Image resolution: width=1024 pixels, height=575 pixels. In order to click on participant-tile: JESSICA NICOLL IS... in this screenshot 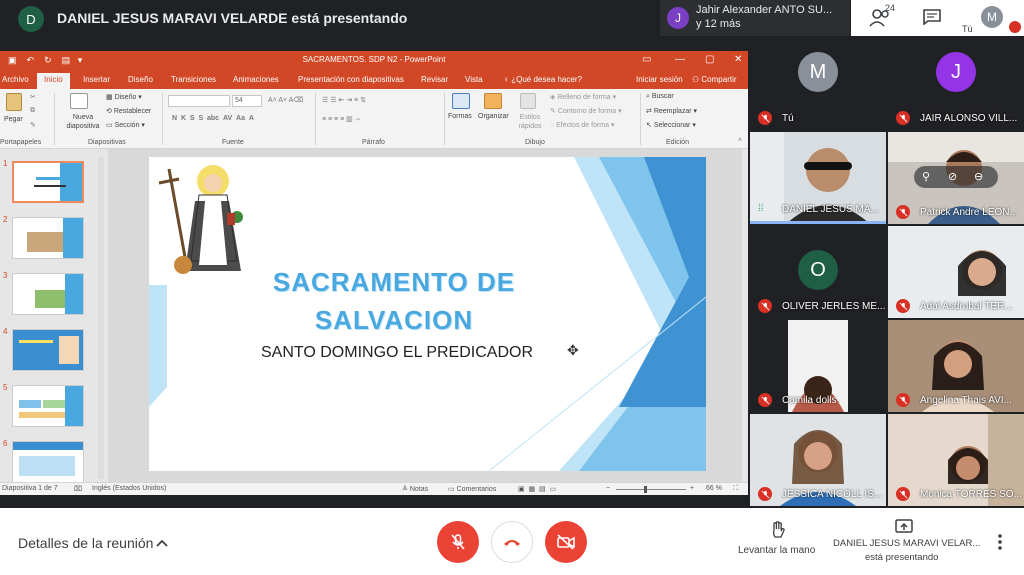, I will do `click(818, 460)`.